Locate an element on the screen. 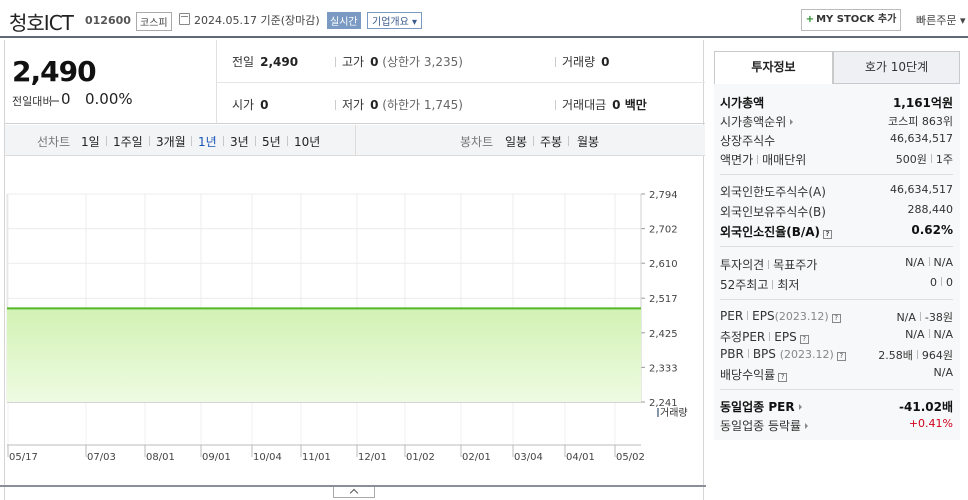 The image size is (968, 500). row-opinion-target: 투자의견 목표주가 N/A N/A is located at coordinates (836, 264).